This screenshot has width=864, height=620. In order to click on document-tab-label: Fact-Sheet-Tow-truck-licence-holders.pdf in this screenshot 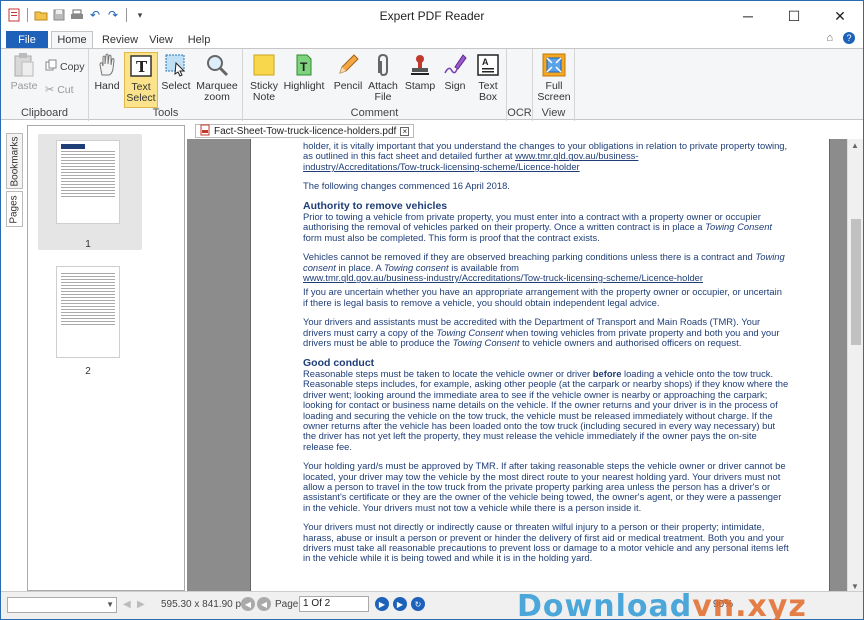, I will do `click(305, 131)`.